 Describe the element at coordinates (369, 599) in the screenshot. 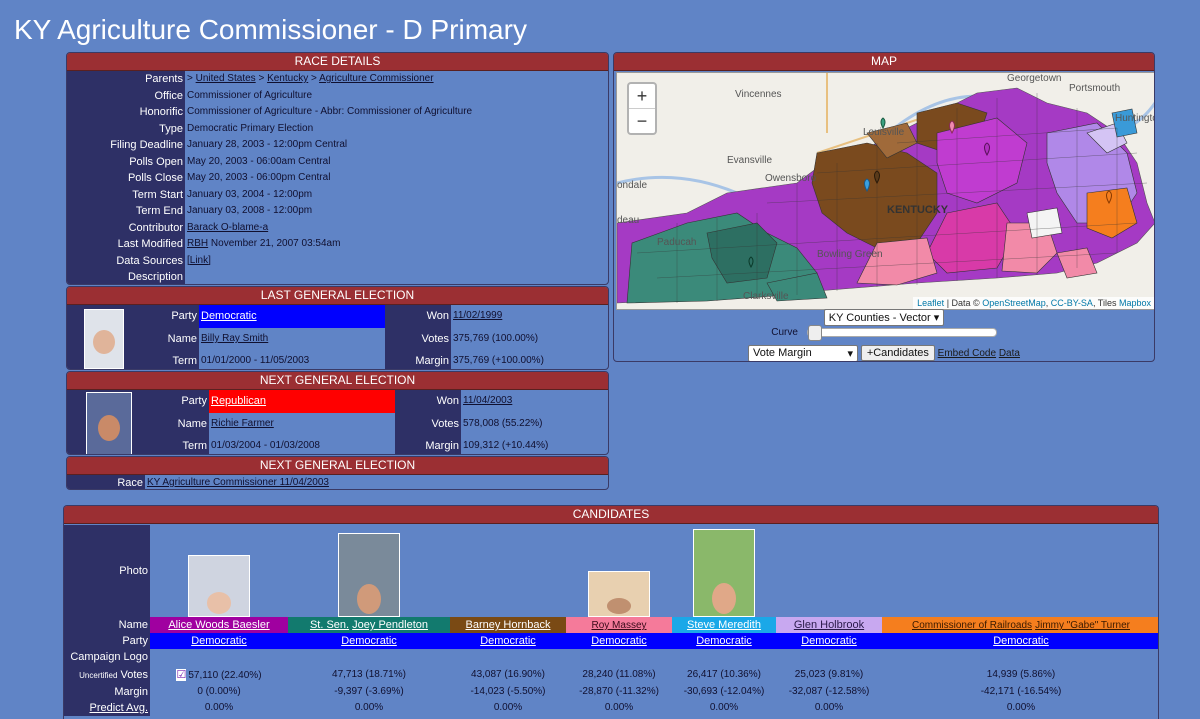

I see `candidate-photo-face` at that location.